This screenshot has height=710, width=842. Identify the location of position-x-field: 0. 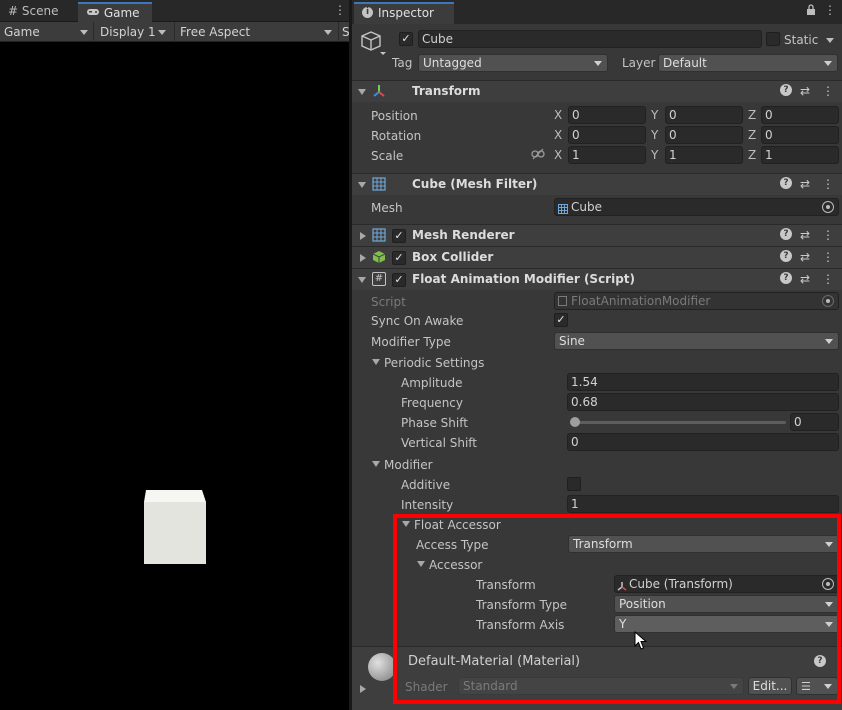
(607, 115).